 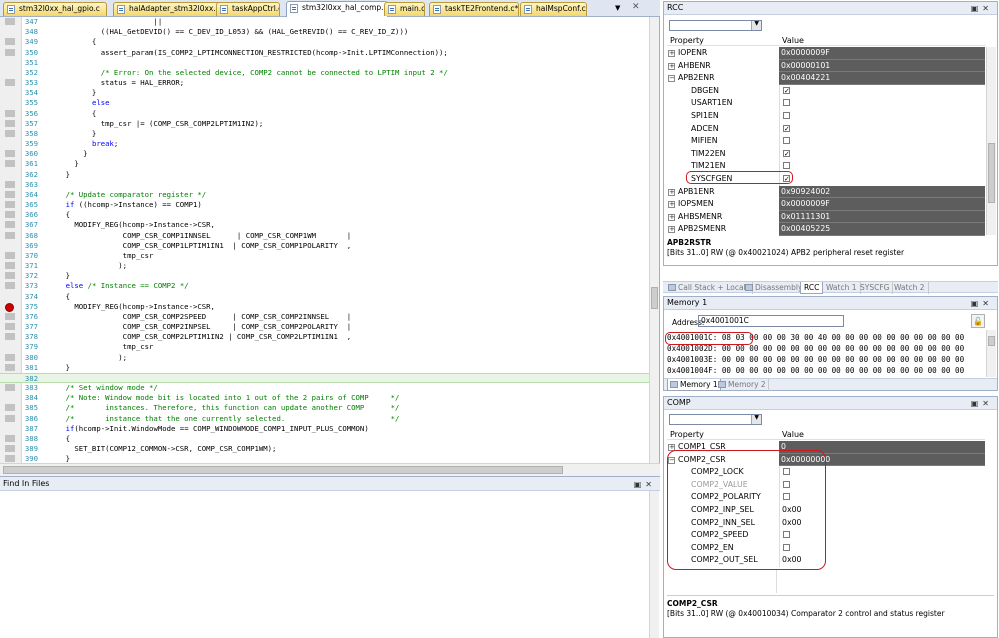 What do you see at coordinates (329, 276) in the screenshot?
I see `code-line: 372 }` at bounding box center [329, 276].